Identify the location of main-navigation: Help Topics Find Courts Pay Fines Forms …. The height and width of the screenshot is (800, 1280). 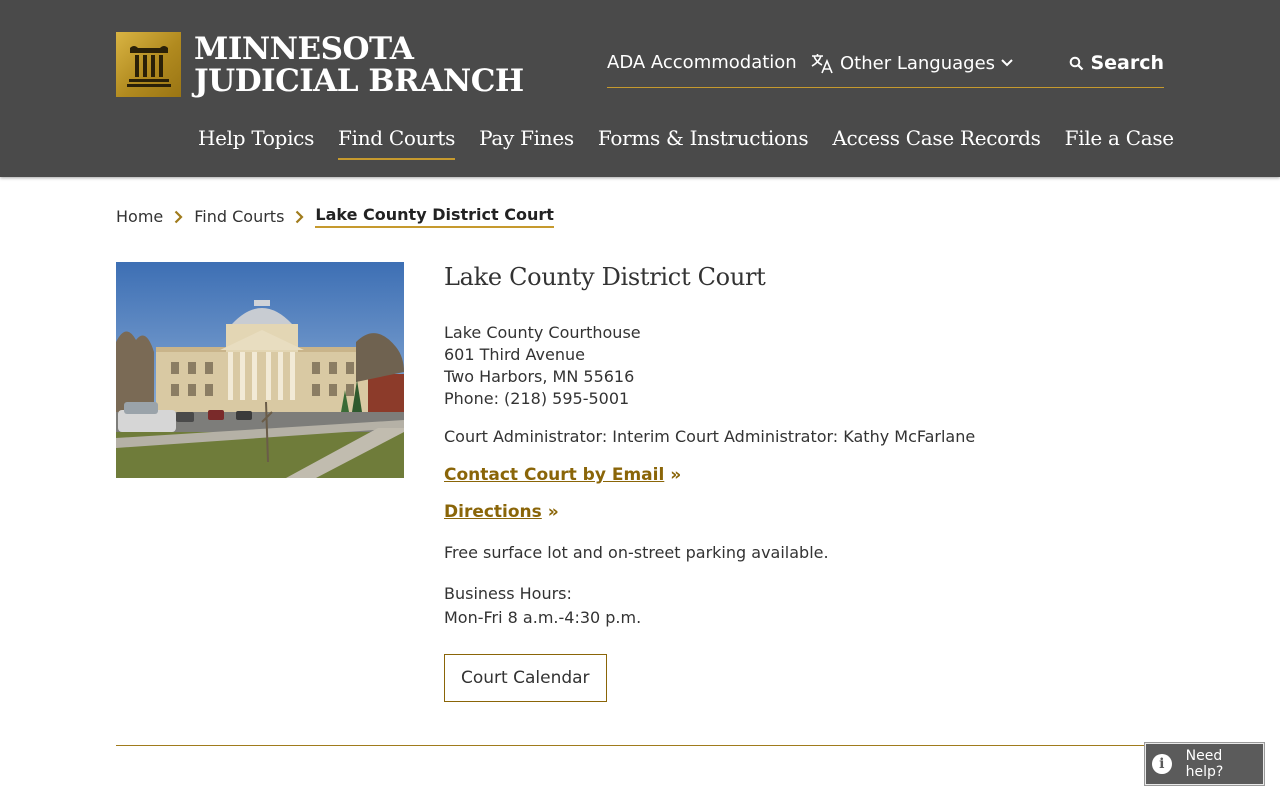
(698, 143).